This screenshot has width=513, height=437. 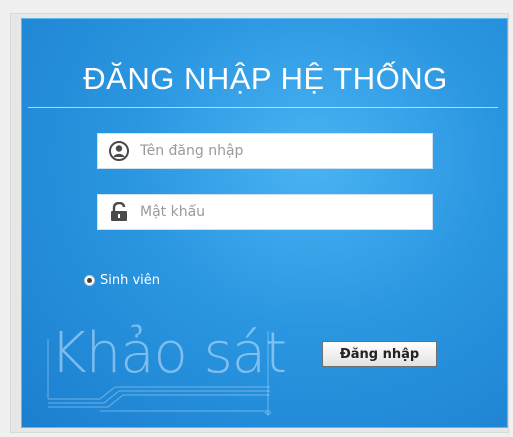 I want to click on title-divider, so click(x=263, y=107).